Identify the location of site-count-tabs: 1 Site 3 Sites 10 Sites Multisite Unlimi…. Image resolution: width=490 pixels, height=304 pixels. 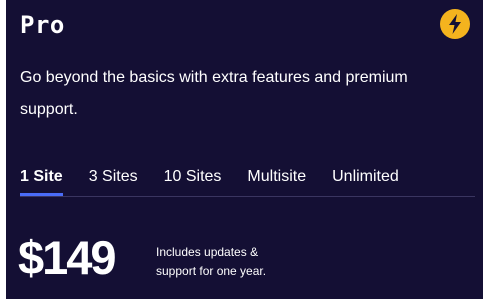
(247, 183).